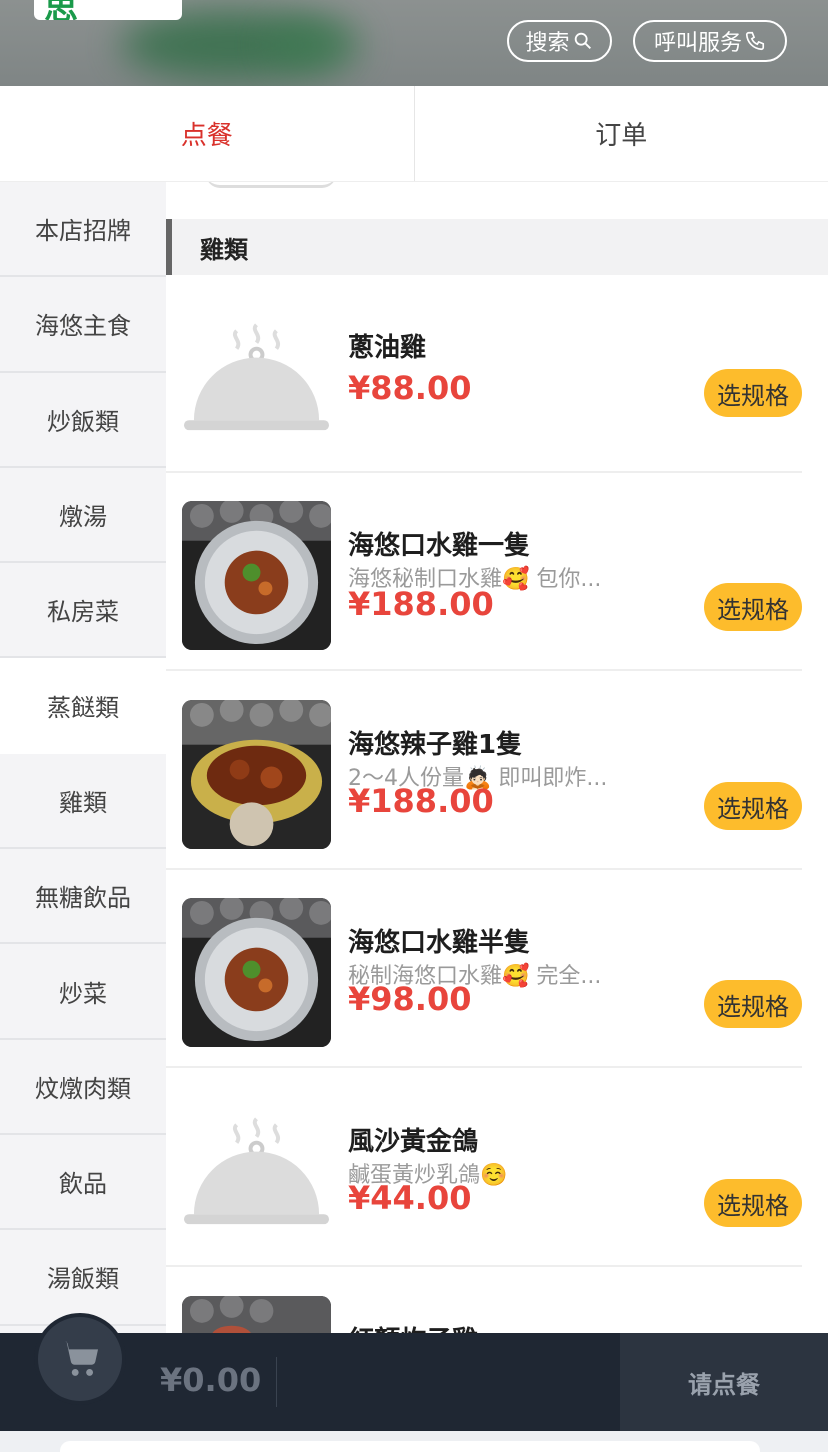  What do you see at coordinates (484, 572) in the screenshot?
I see `menu-item: 海悠口水雞一隻 海悠秘制口水雞🥰 包你... ¥188.00 选规格` at bounding box center [484, 572].